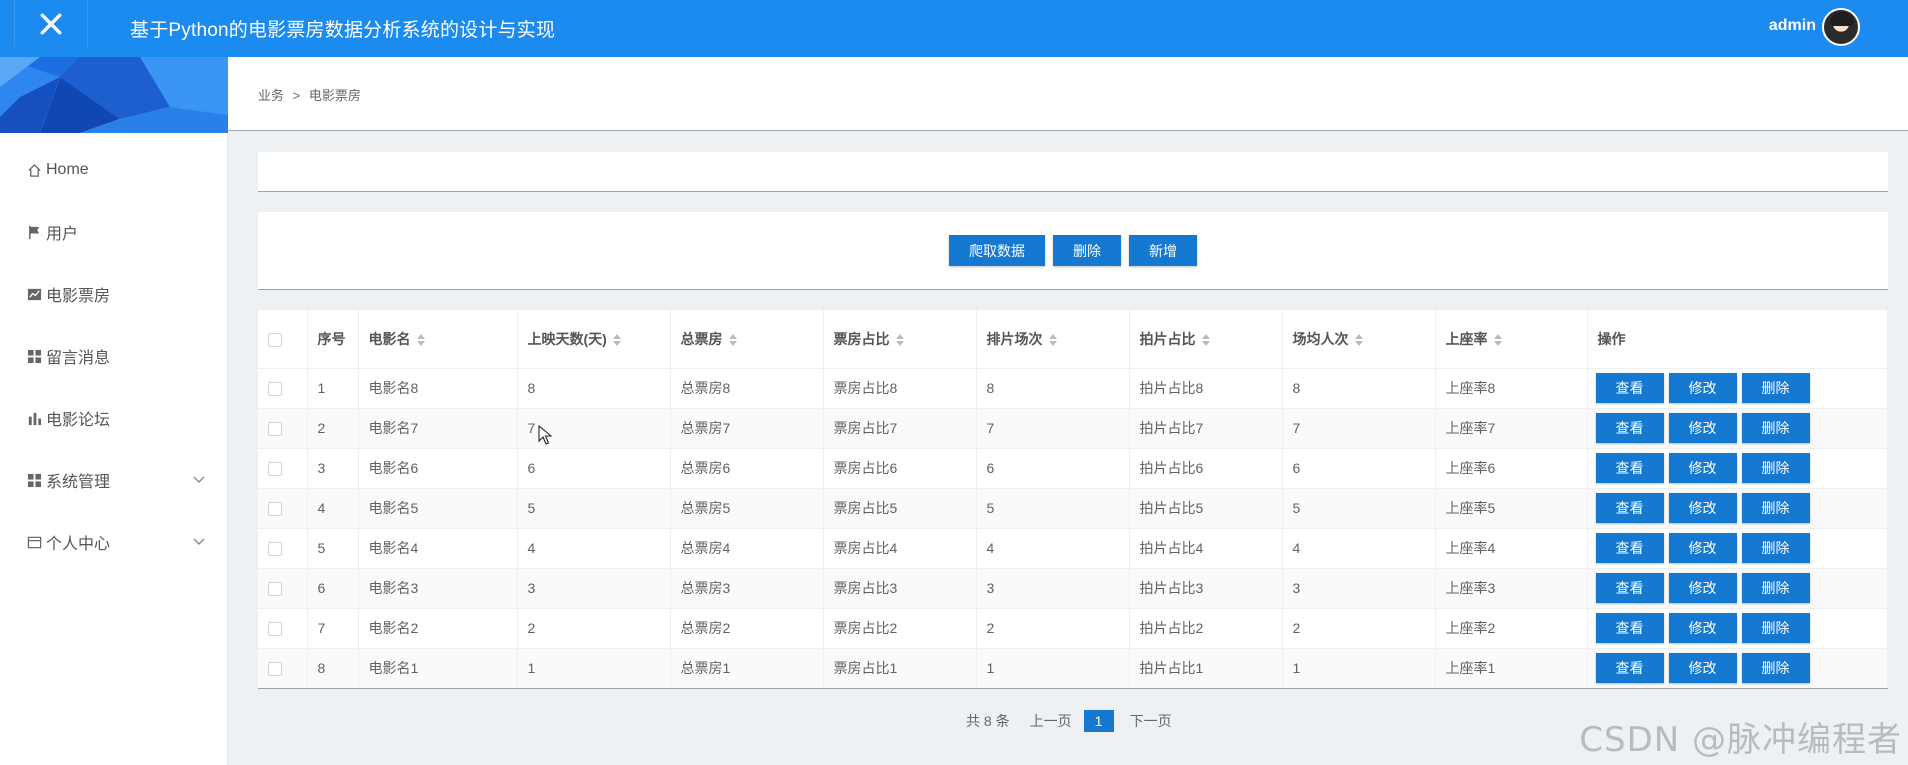  Describe the element at coordinates (1511, 427) in the screenshot. I see `cell-occupancy: 上座率7` at that location.